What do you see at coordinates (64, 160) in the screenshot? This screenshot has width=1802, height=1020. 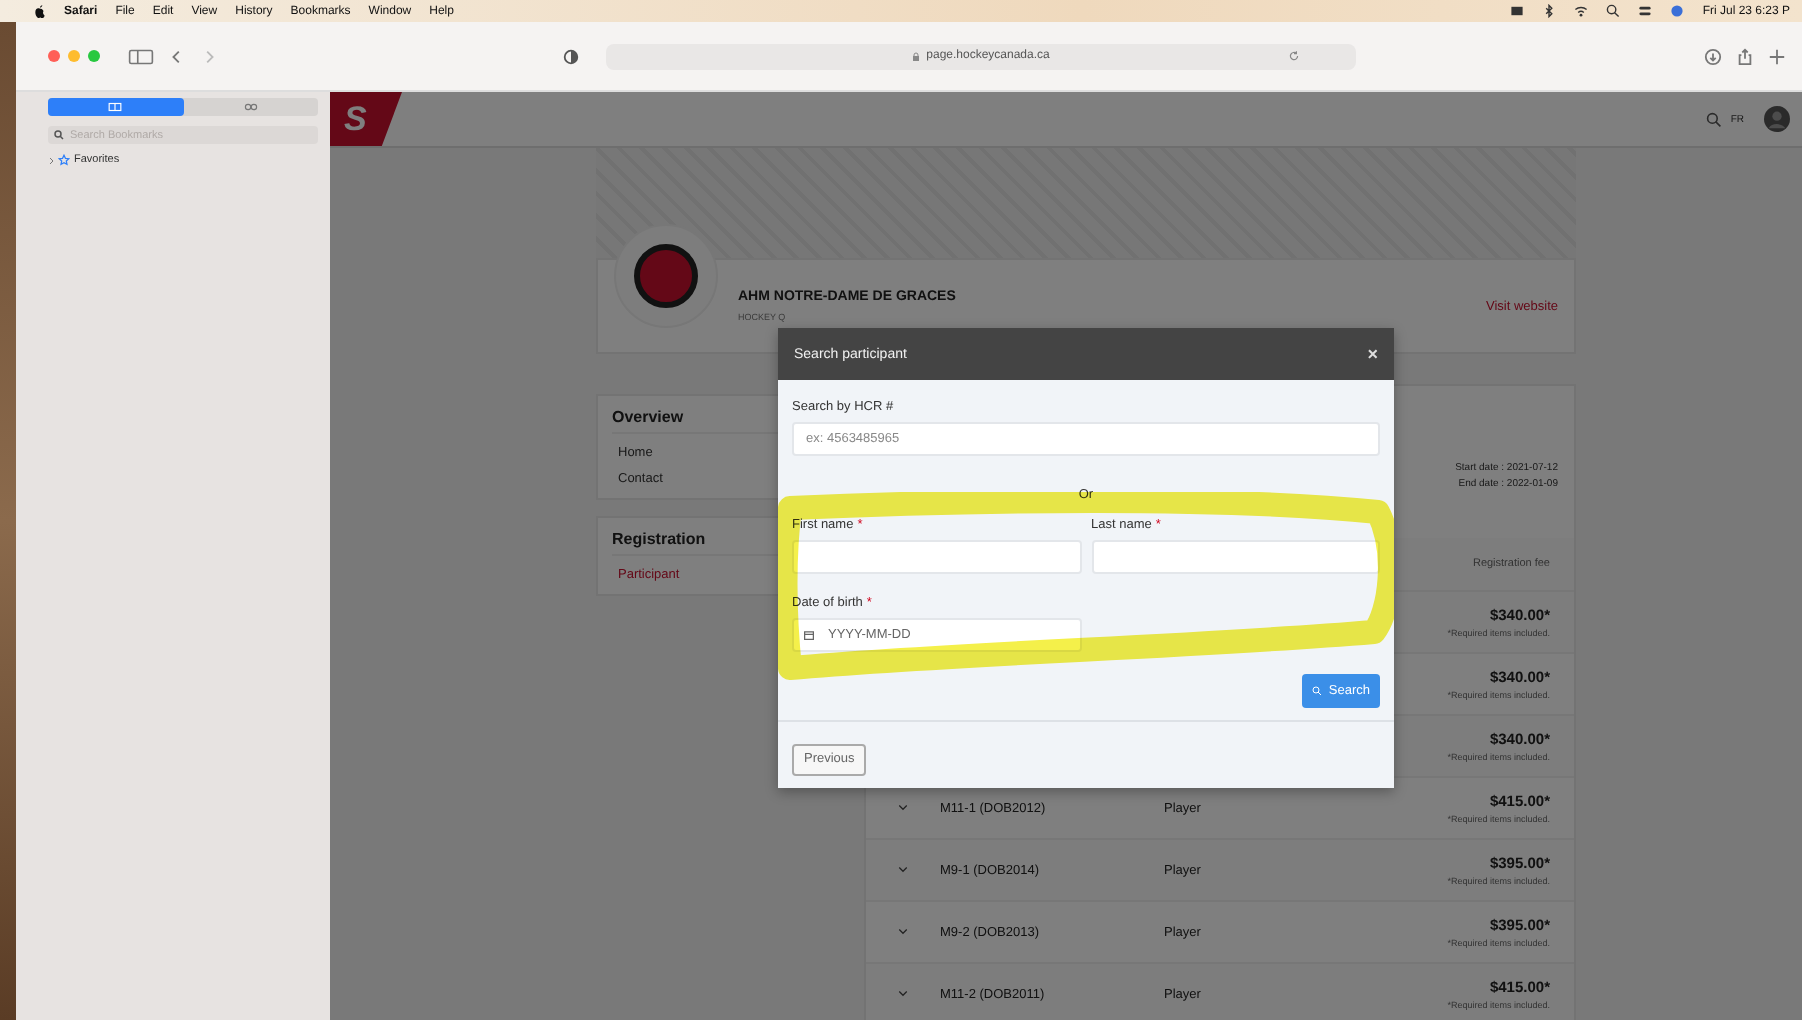 I see `star-icon` at bounding box center [64, 160].